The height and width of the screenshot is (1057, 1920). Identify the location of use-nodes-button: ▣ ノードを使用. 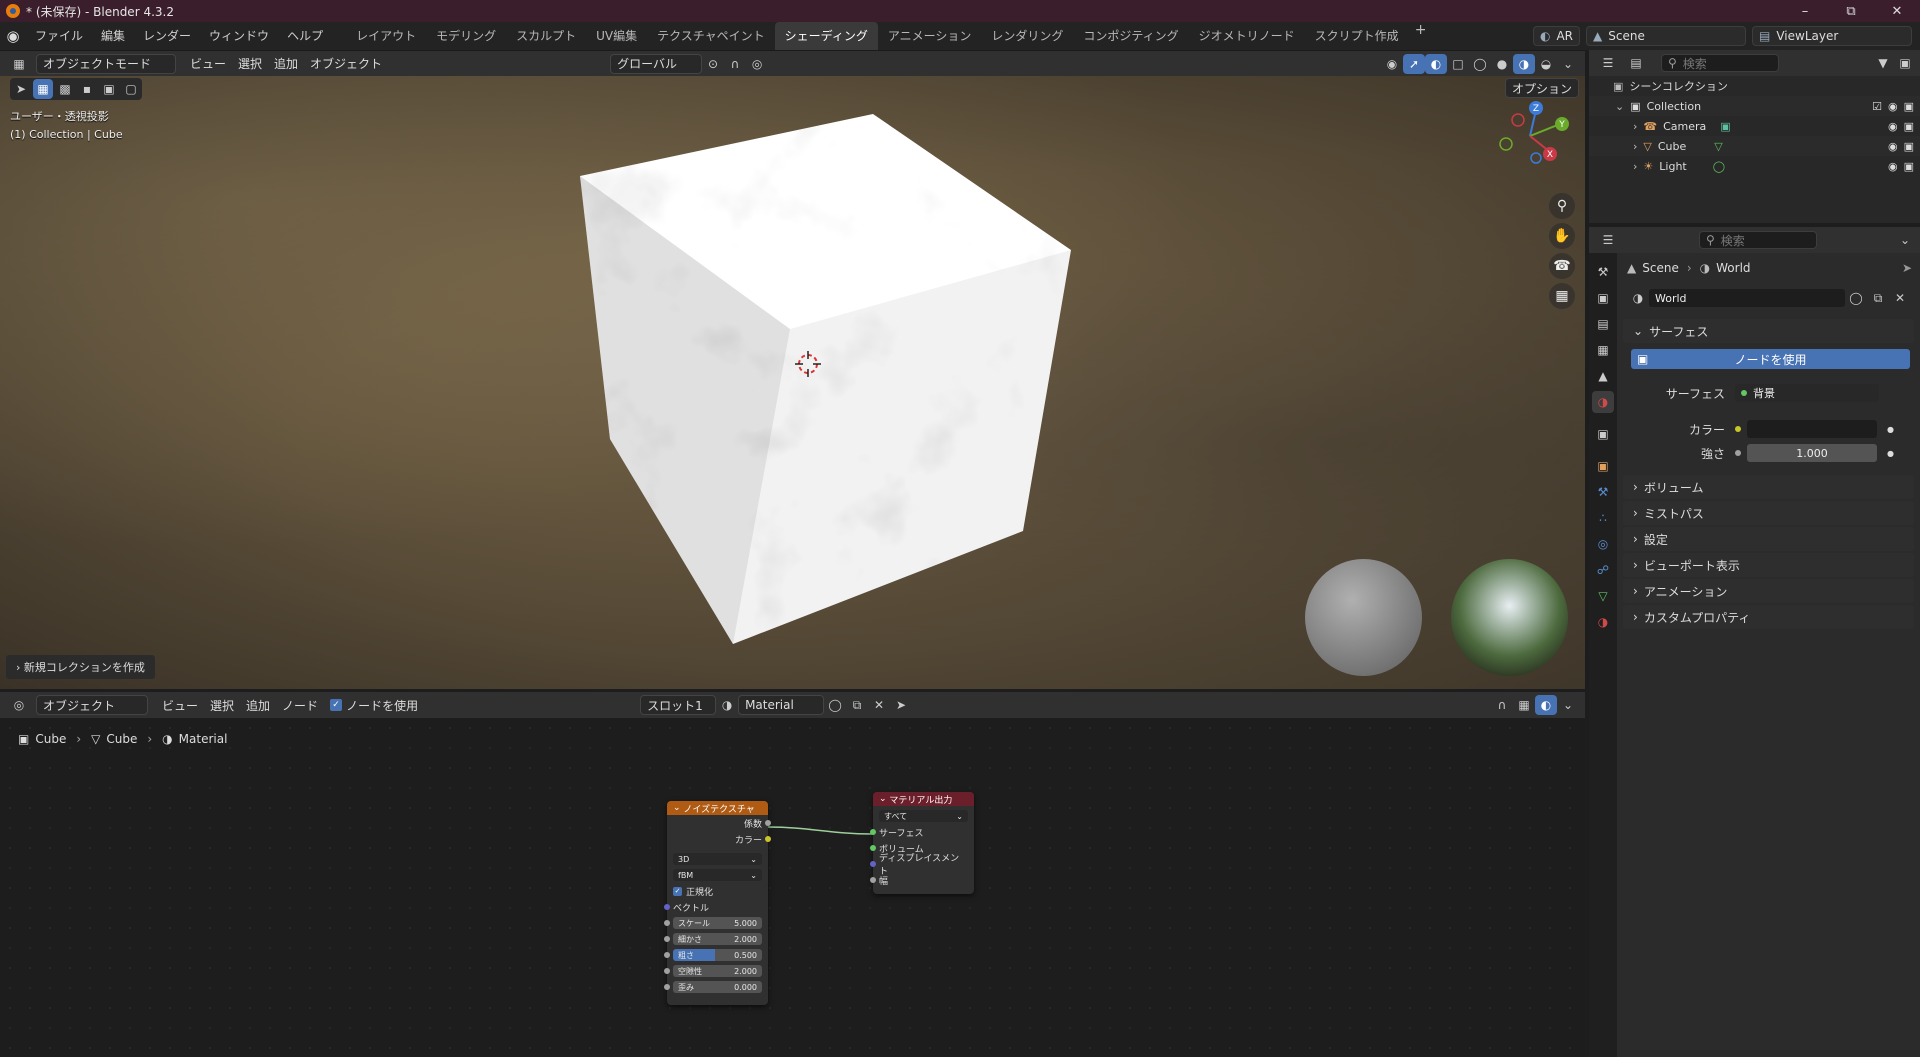
(1770, 359).